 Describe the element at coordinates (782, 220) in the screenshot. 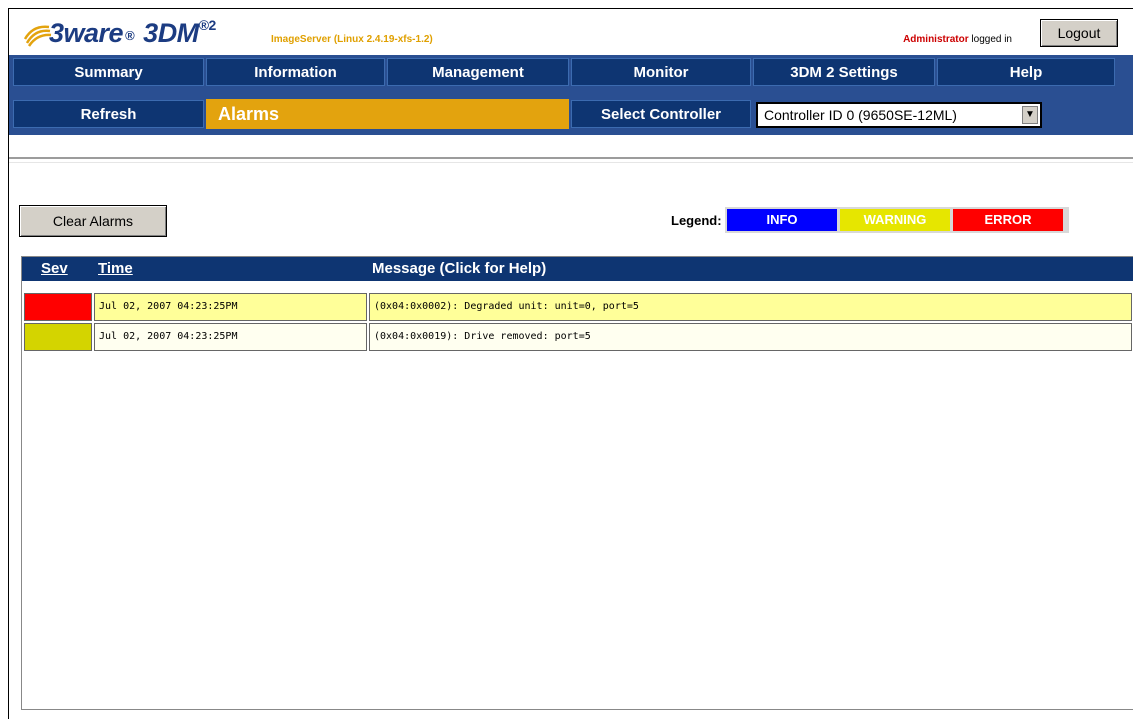

I see `legend-info: INFO` at that location.